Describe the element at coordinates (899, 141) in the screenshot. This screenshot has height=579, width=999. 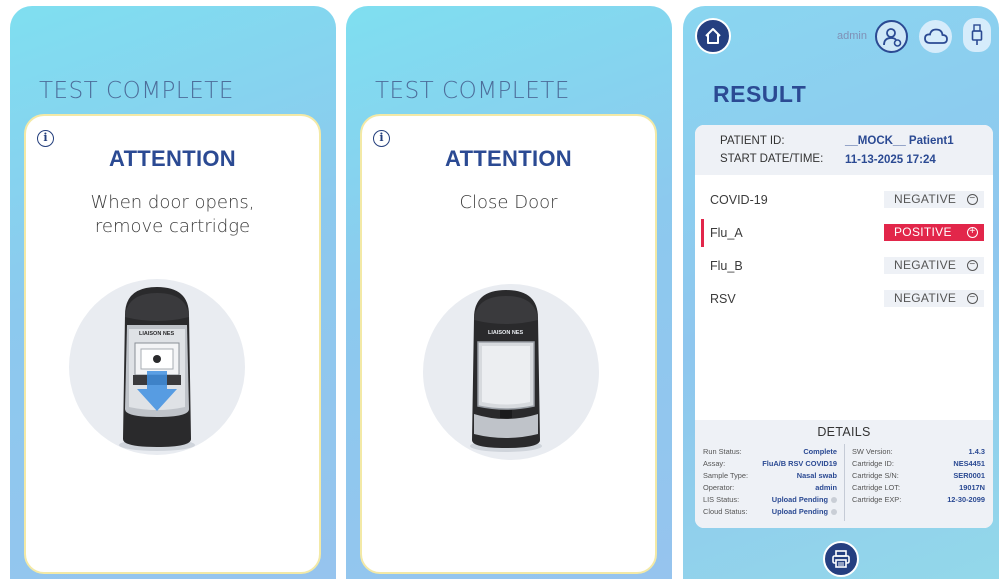
I see `patient-id-value: __MOCK__ Patient1` at that location.